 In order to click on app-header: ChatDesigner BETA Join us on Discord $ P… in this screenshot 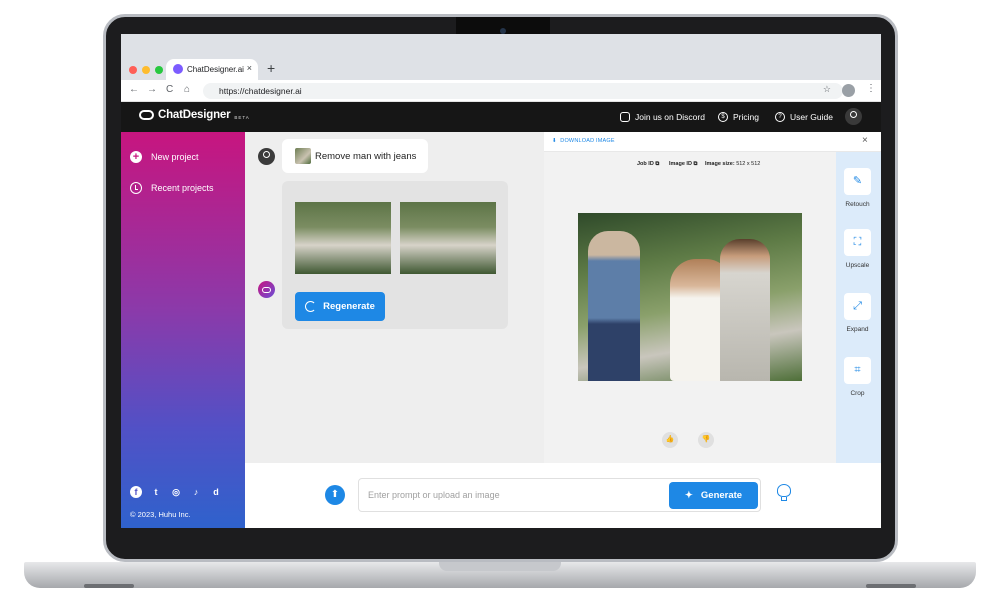, I will do `click(501, 117)`.